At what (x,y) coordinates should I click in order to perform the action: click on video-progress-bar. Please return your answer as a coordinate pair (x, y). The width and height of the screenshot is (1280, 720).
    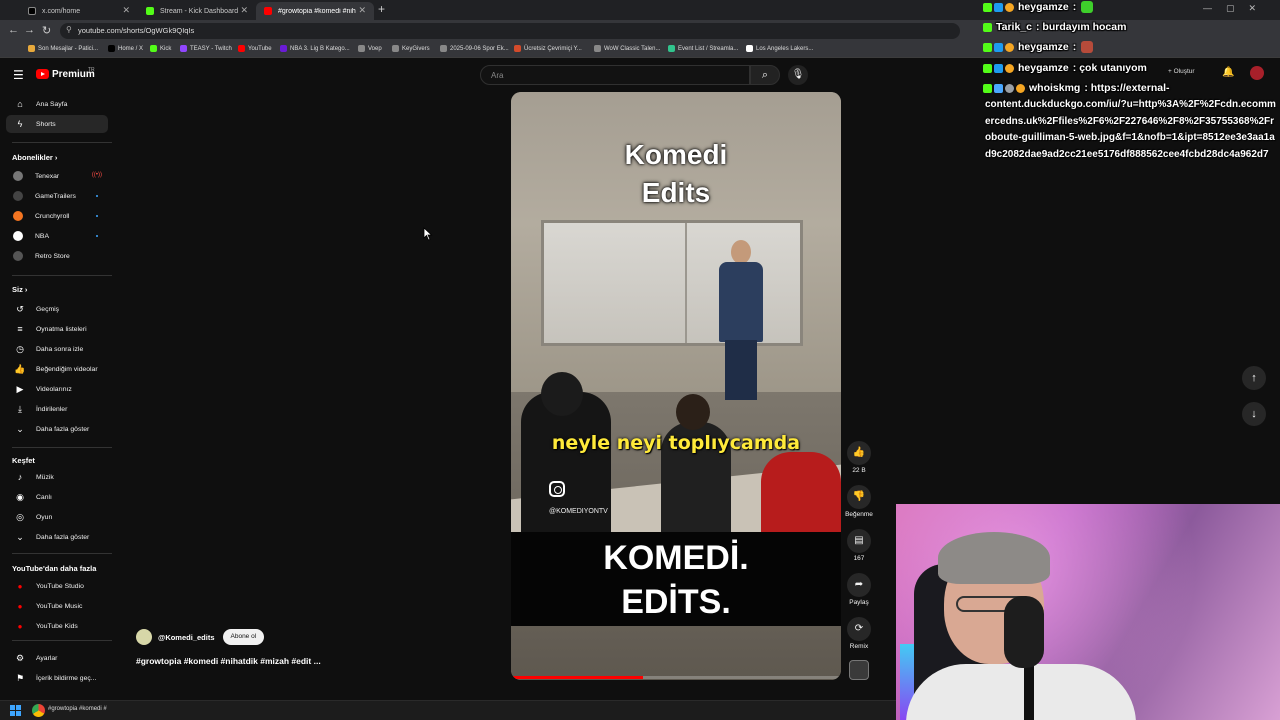
    Looking at the image, I should click on (676, 677).